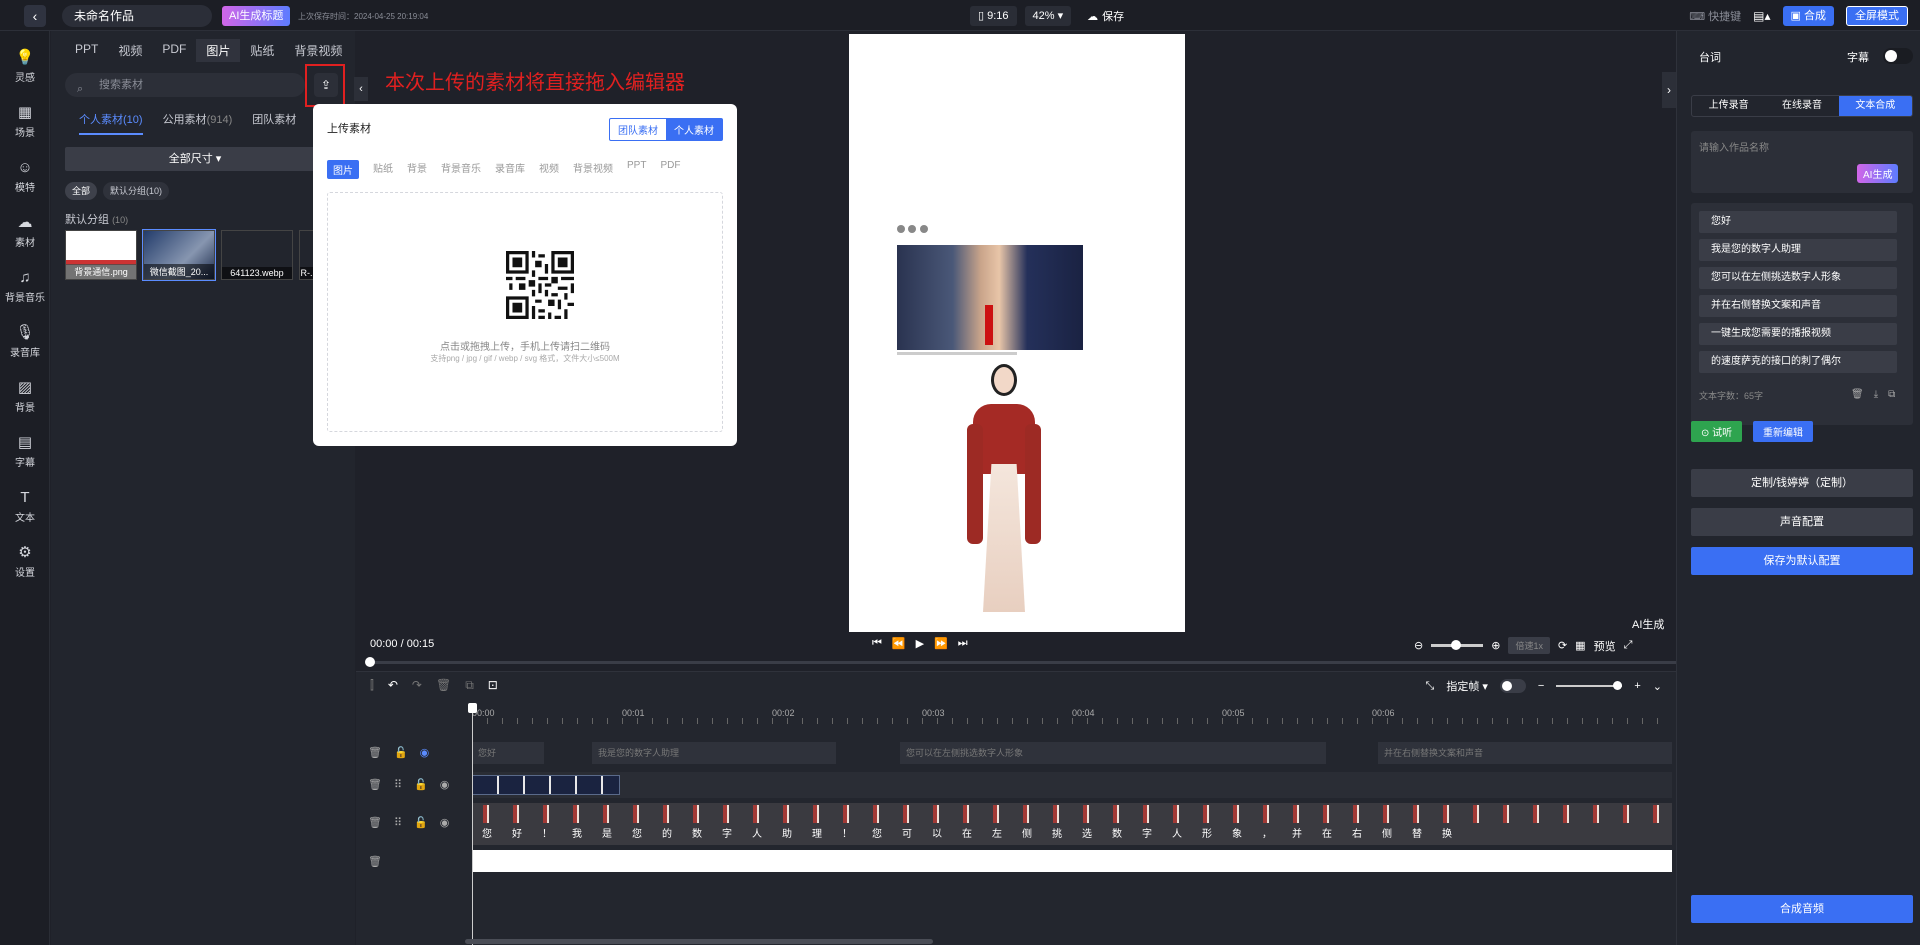  Describe the element at coordinates (508, 753) in the screenshot. I see `subtitle-clip: 您好` at that location.